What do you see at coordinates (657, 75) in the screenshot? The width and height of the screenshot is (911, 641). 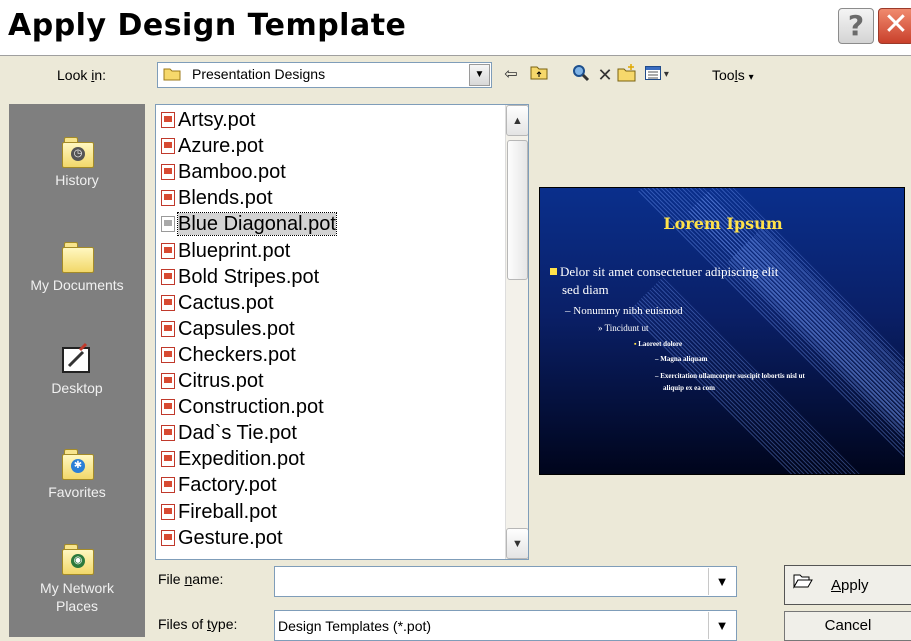 I see `views-icon: ▾` at bounding box center [657, 75].